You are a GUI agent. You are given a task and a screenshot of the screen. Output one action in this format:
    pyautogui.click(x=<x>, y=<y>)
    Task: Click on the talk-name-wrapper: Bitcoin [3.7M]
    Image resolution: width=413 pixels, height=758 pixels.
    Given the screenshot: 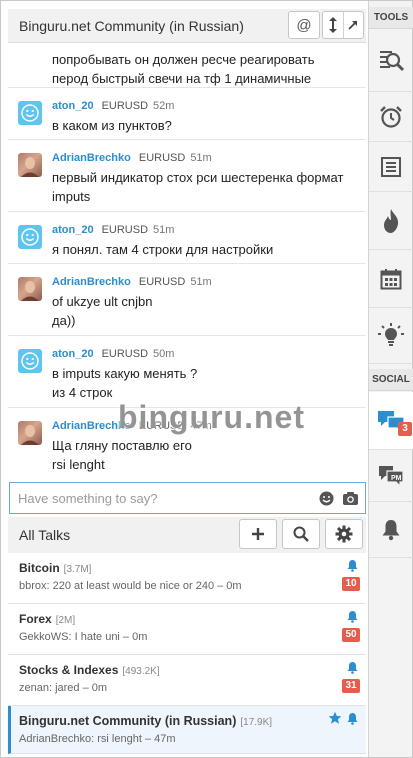 What is the action you would take?
    pyautogui.click(x=55, y=568)
    